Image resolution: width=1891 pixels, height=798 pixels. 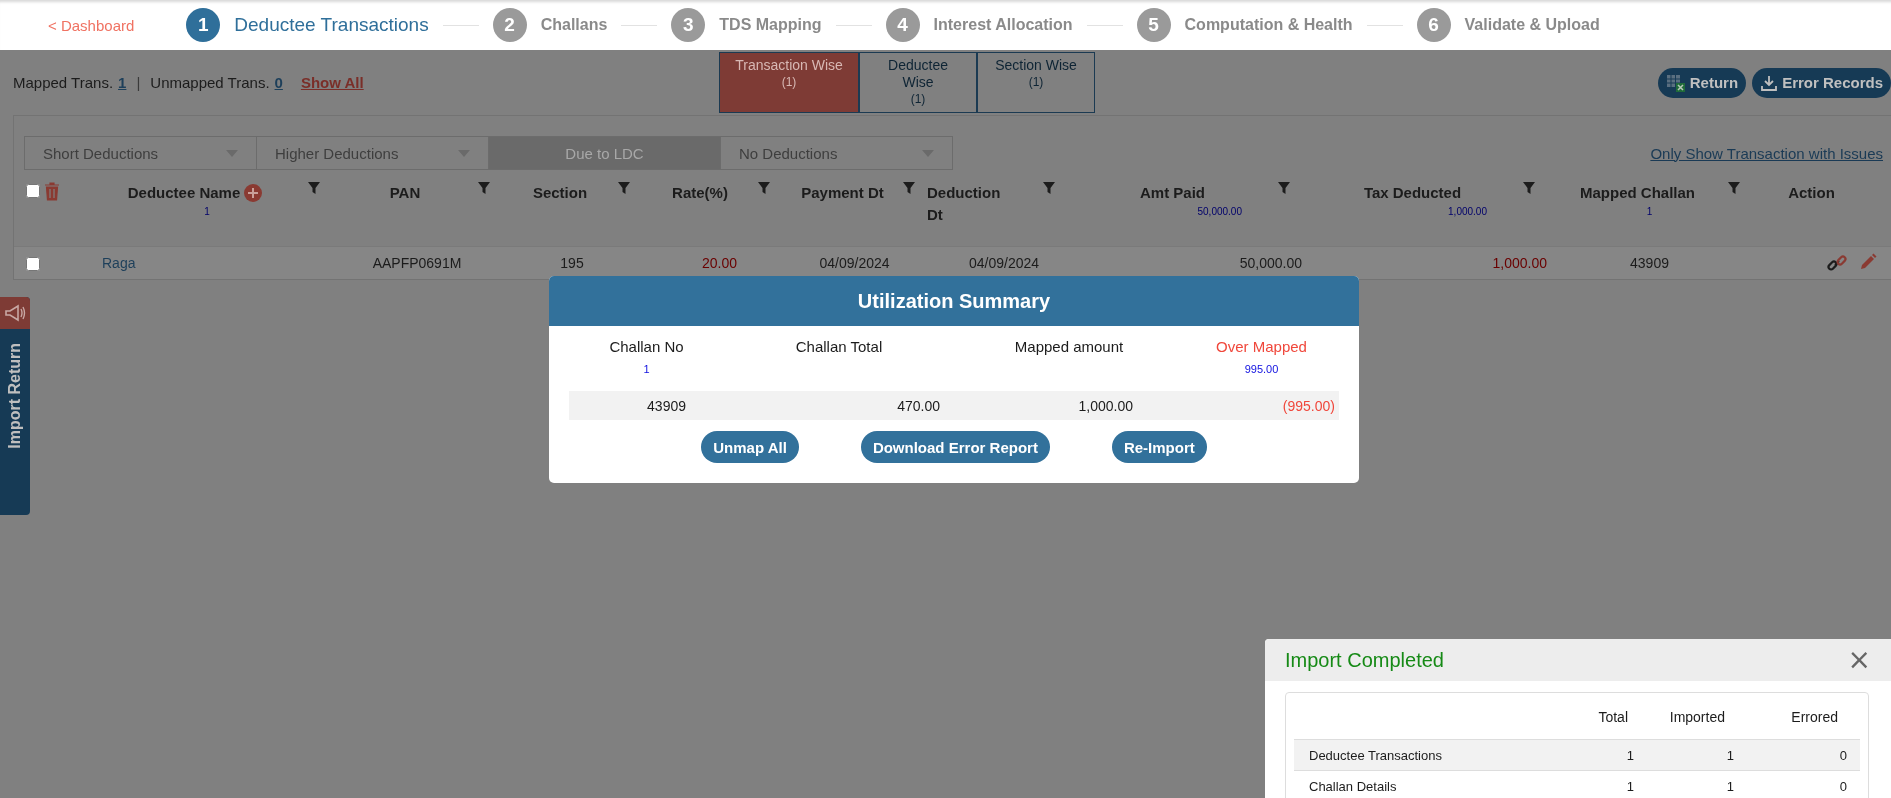 I want to click on step-tab: 6 Validate & Upload, so click(x=1508, y=25).